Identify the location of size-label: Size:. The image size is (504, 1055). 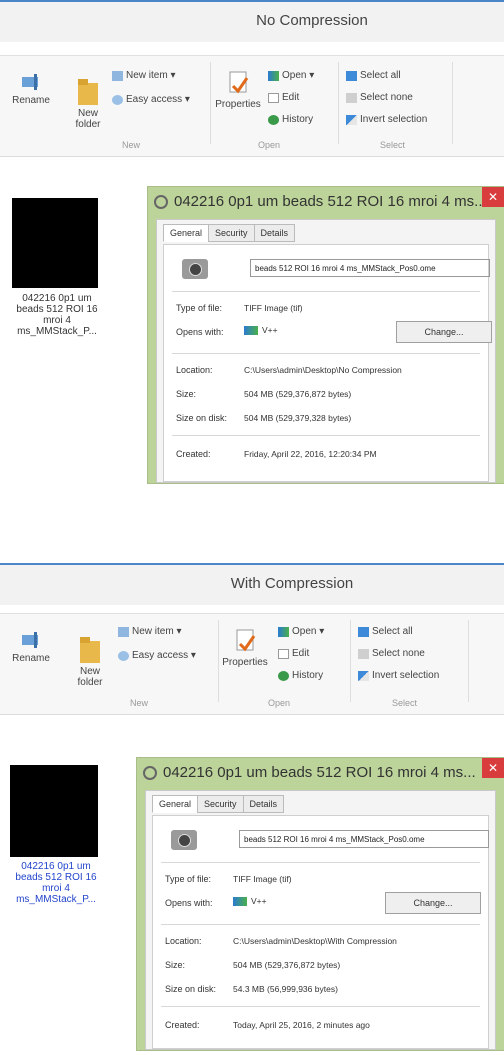
(186, 394).